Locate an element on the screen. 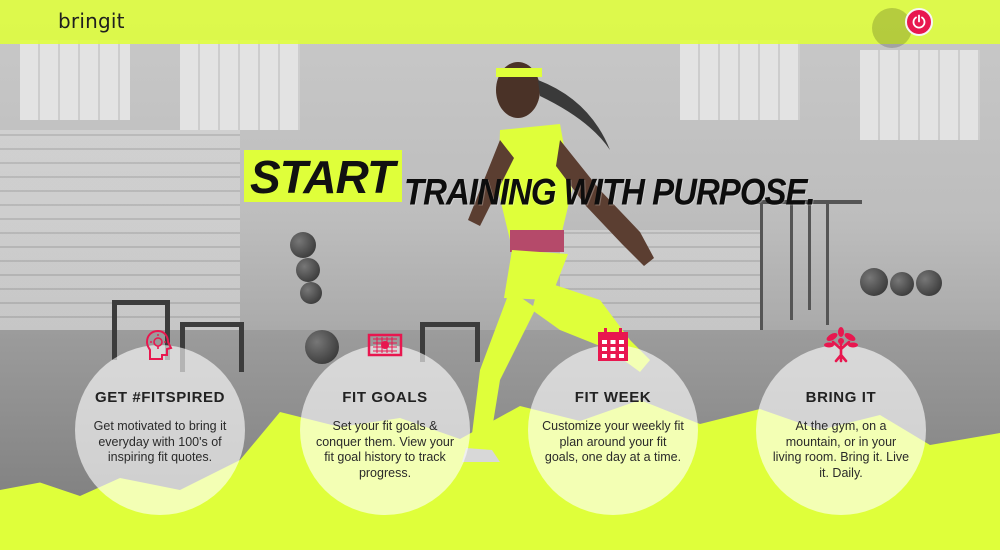  power-button is located at coordinates (919, 22).